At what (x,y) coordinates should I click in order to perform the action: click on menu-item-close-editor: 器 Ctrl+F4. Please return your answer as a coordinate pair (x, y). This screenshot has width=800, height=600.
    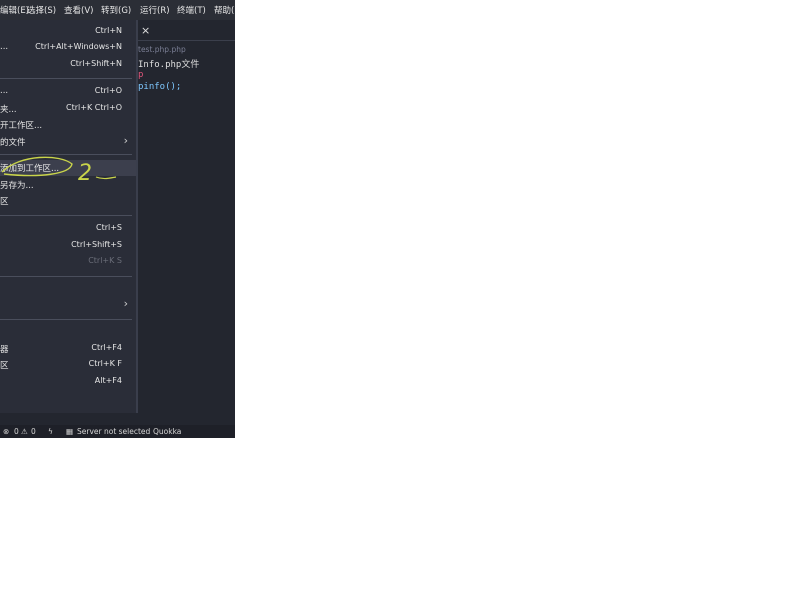
    Looking at the image, I should click on (68, 349).